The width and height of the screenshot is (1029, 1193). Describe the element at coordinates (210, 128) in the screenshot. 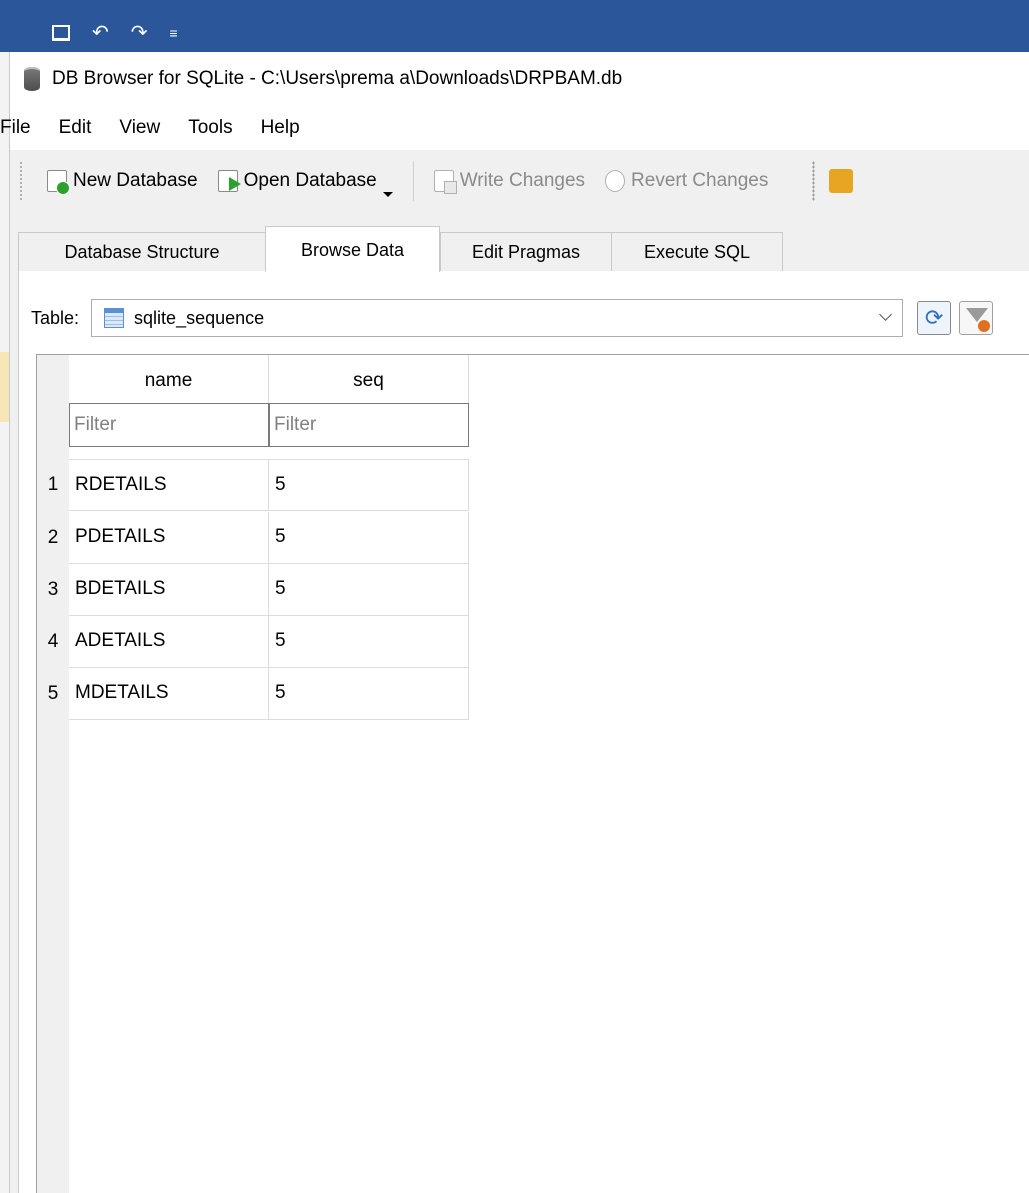

I see `menu-tools: Tools` at that location.